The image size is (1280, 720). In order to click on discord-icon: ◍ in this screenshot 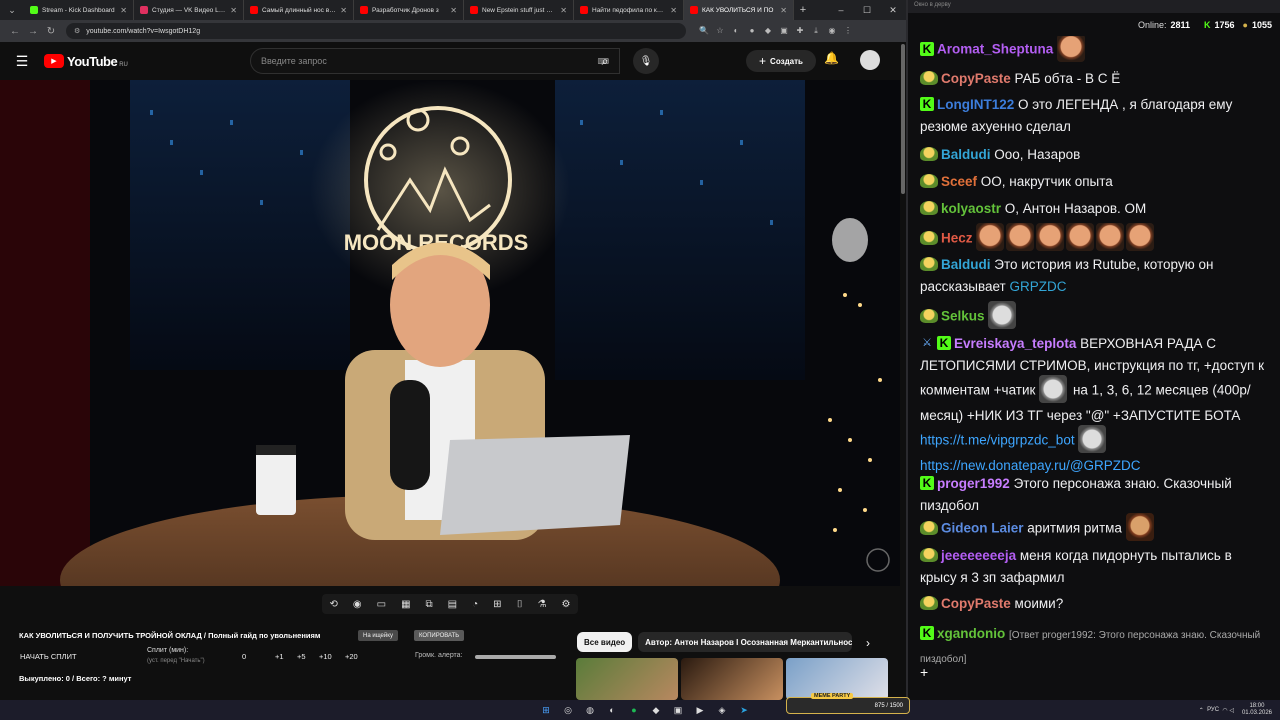, I will do `click(590, 710)`.